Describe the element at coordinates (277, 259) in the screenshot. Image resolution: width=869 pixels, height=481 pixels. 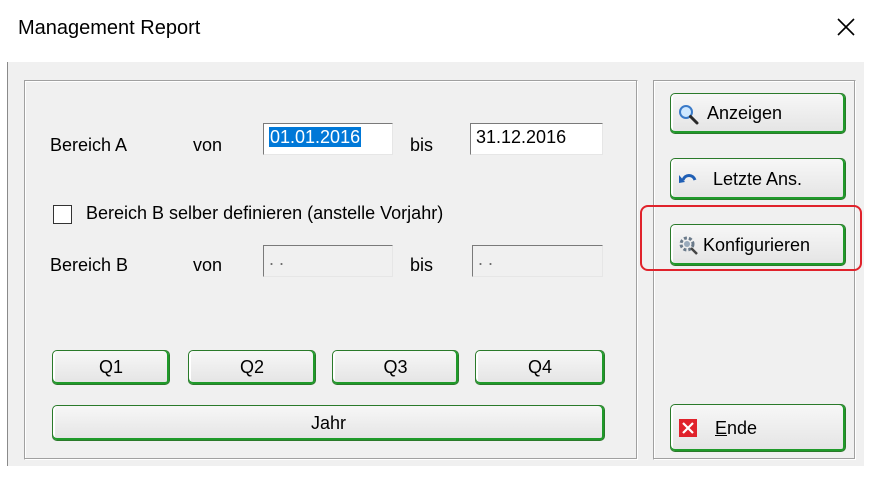
I see `bereich-b-von-value: . .` at that location.